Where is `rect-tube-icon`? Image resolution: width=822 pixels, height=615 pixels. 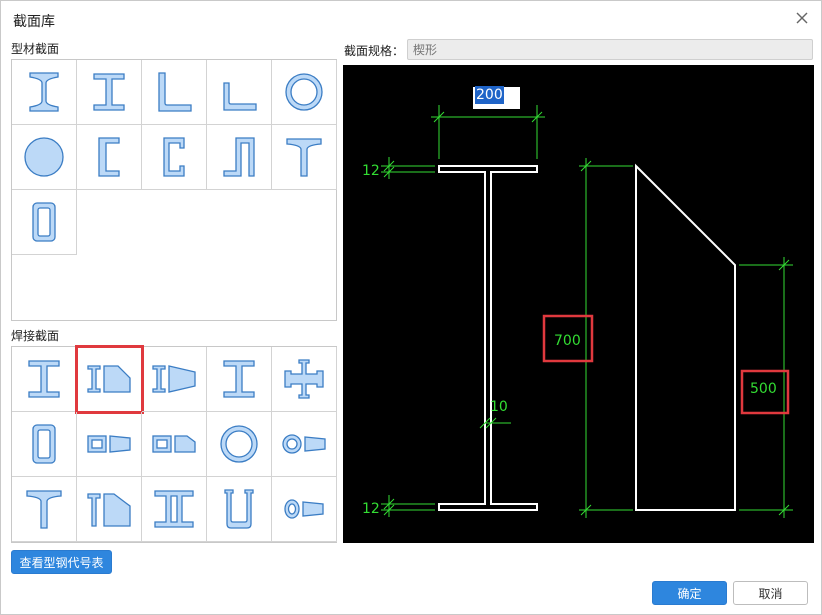 rect-tube-icon is located at coordinates (44, 222).